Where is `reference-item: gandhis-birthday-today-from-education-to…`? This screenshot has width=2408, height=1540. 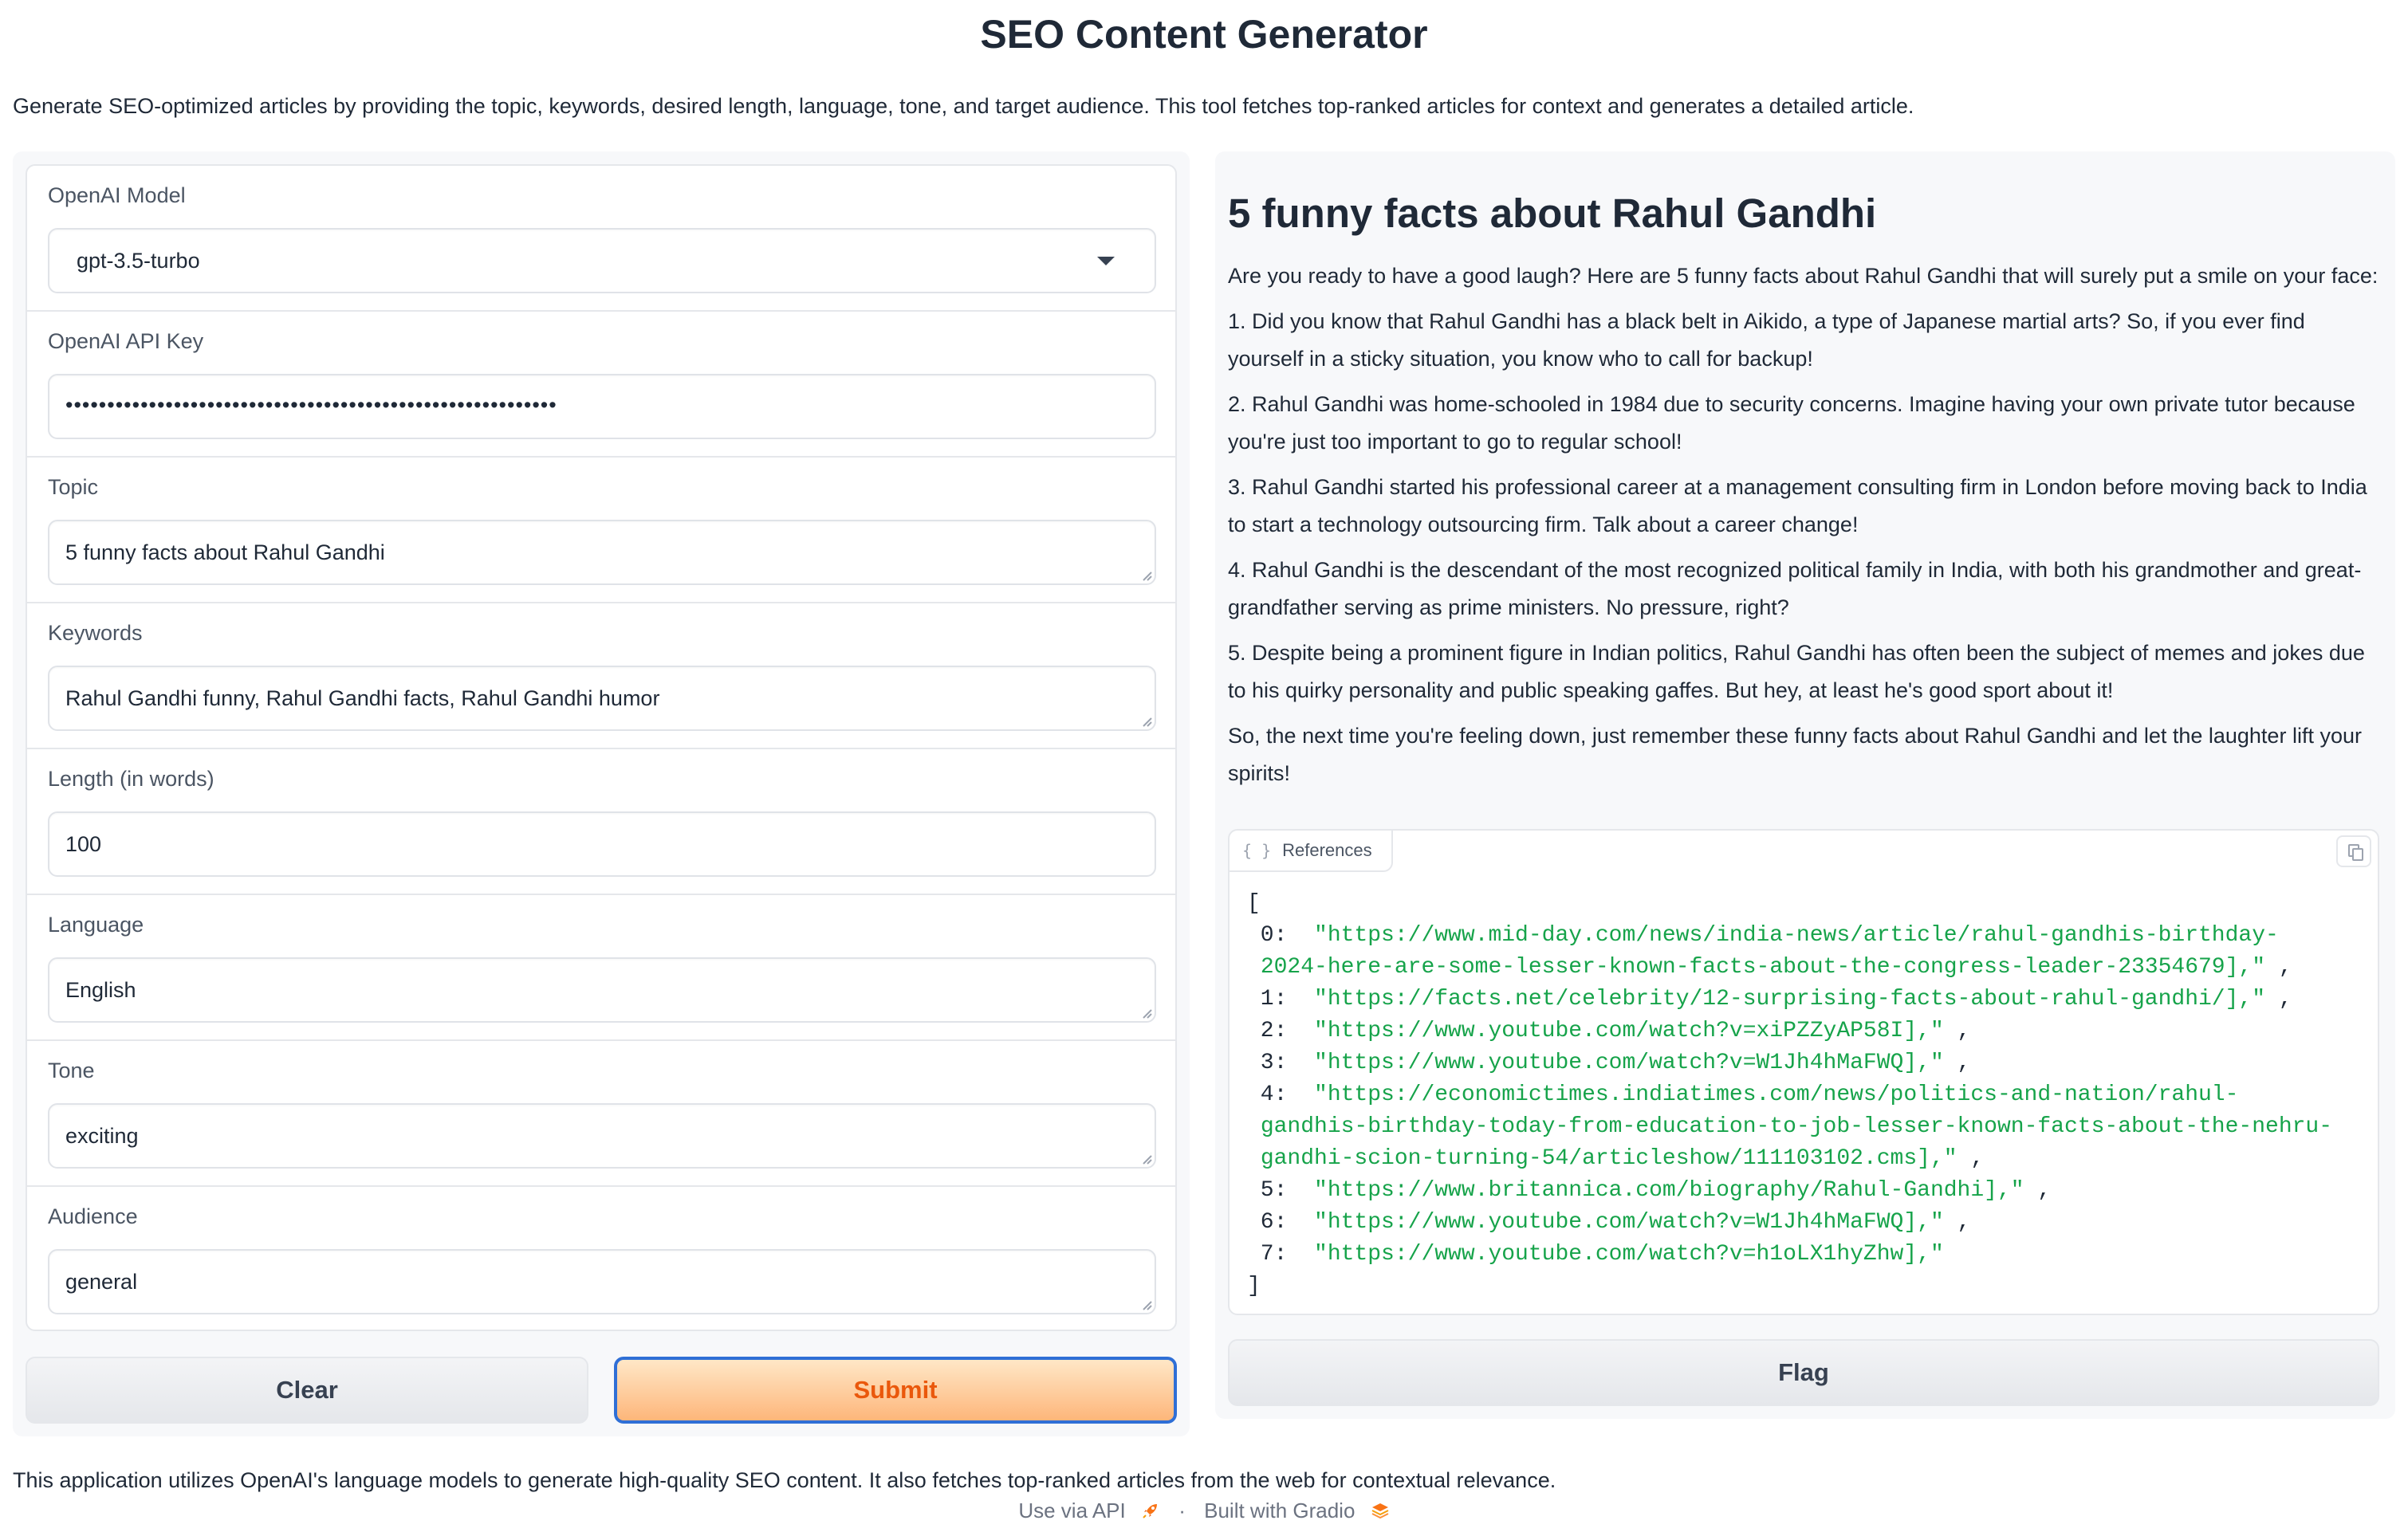
reference-item: gandhis-birthday-today-from-education-to… is located at coordinates (1789, 1127).